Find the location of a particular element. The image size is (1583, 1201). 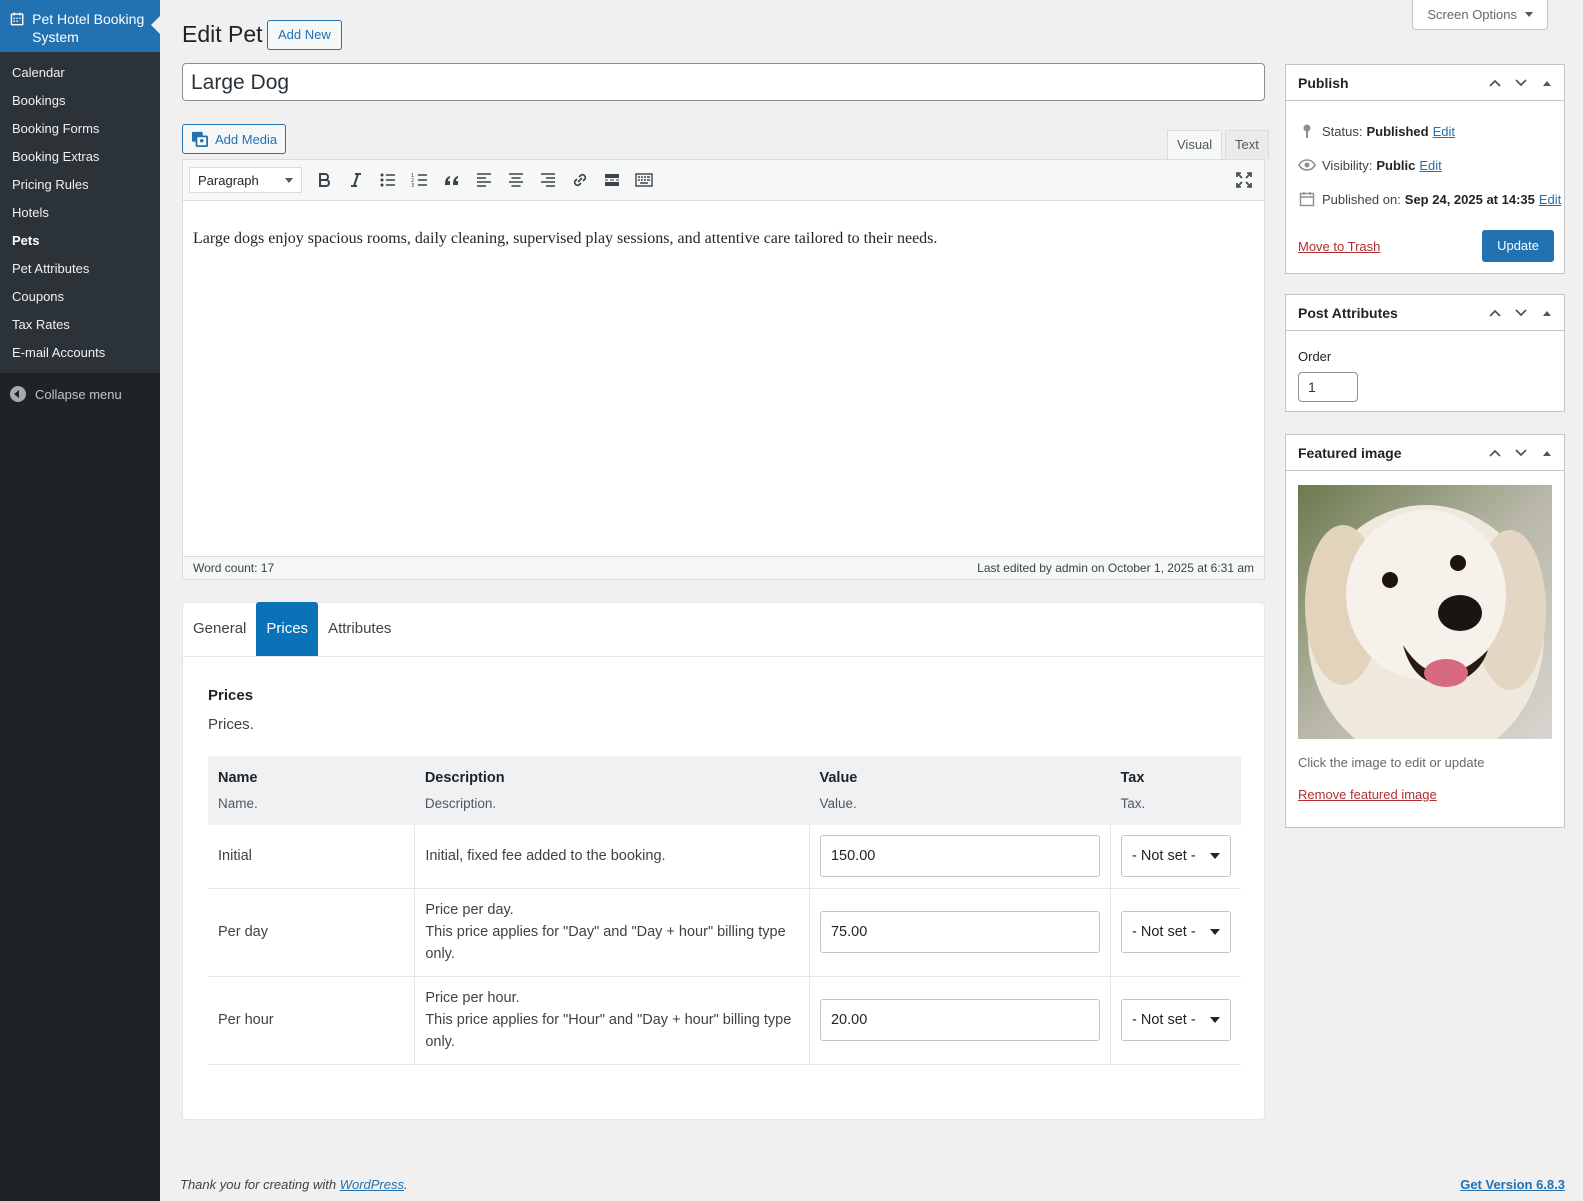

italic-button is located at coordinates (356, 180).